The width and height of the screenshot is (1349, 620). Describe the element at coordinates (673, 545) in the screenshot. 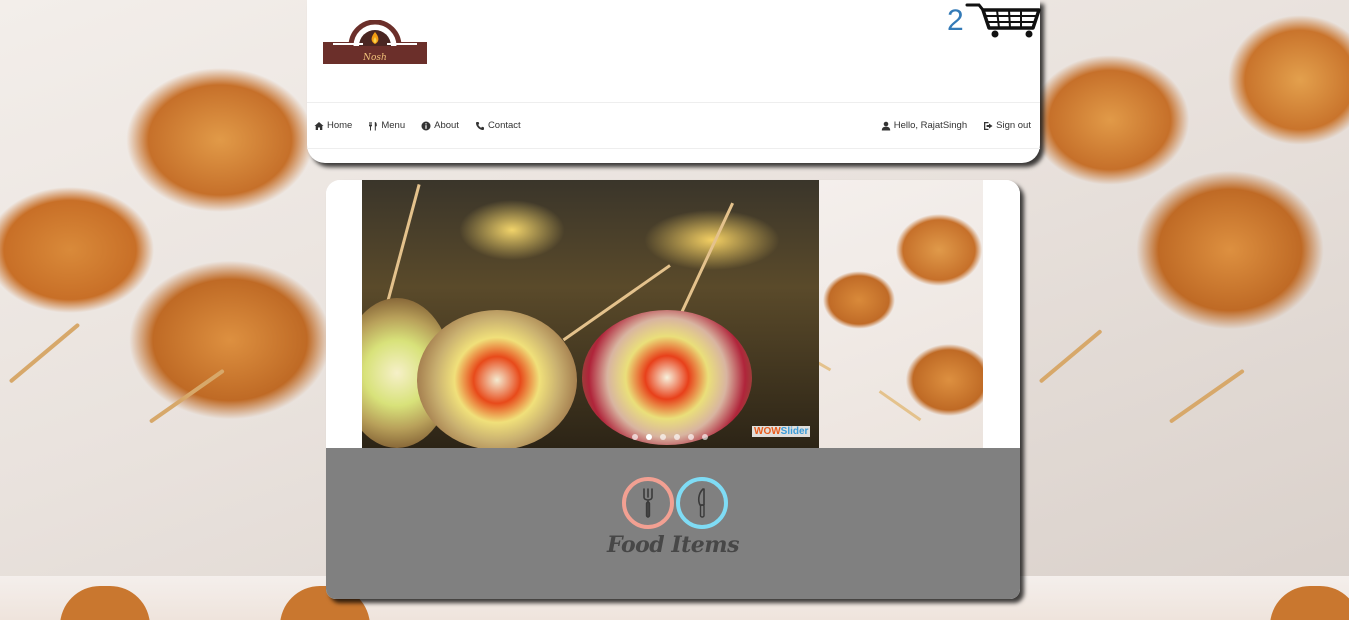

I see `food-items-title: Food Items` at that location.